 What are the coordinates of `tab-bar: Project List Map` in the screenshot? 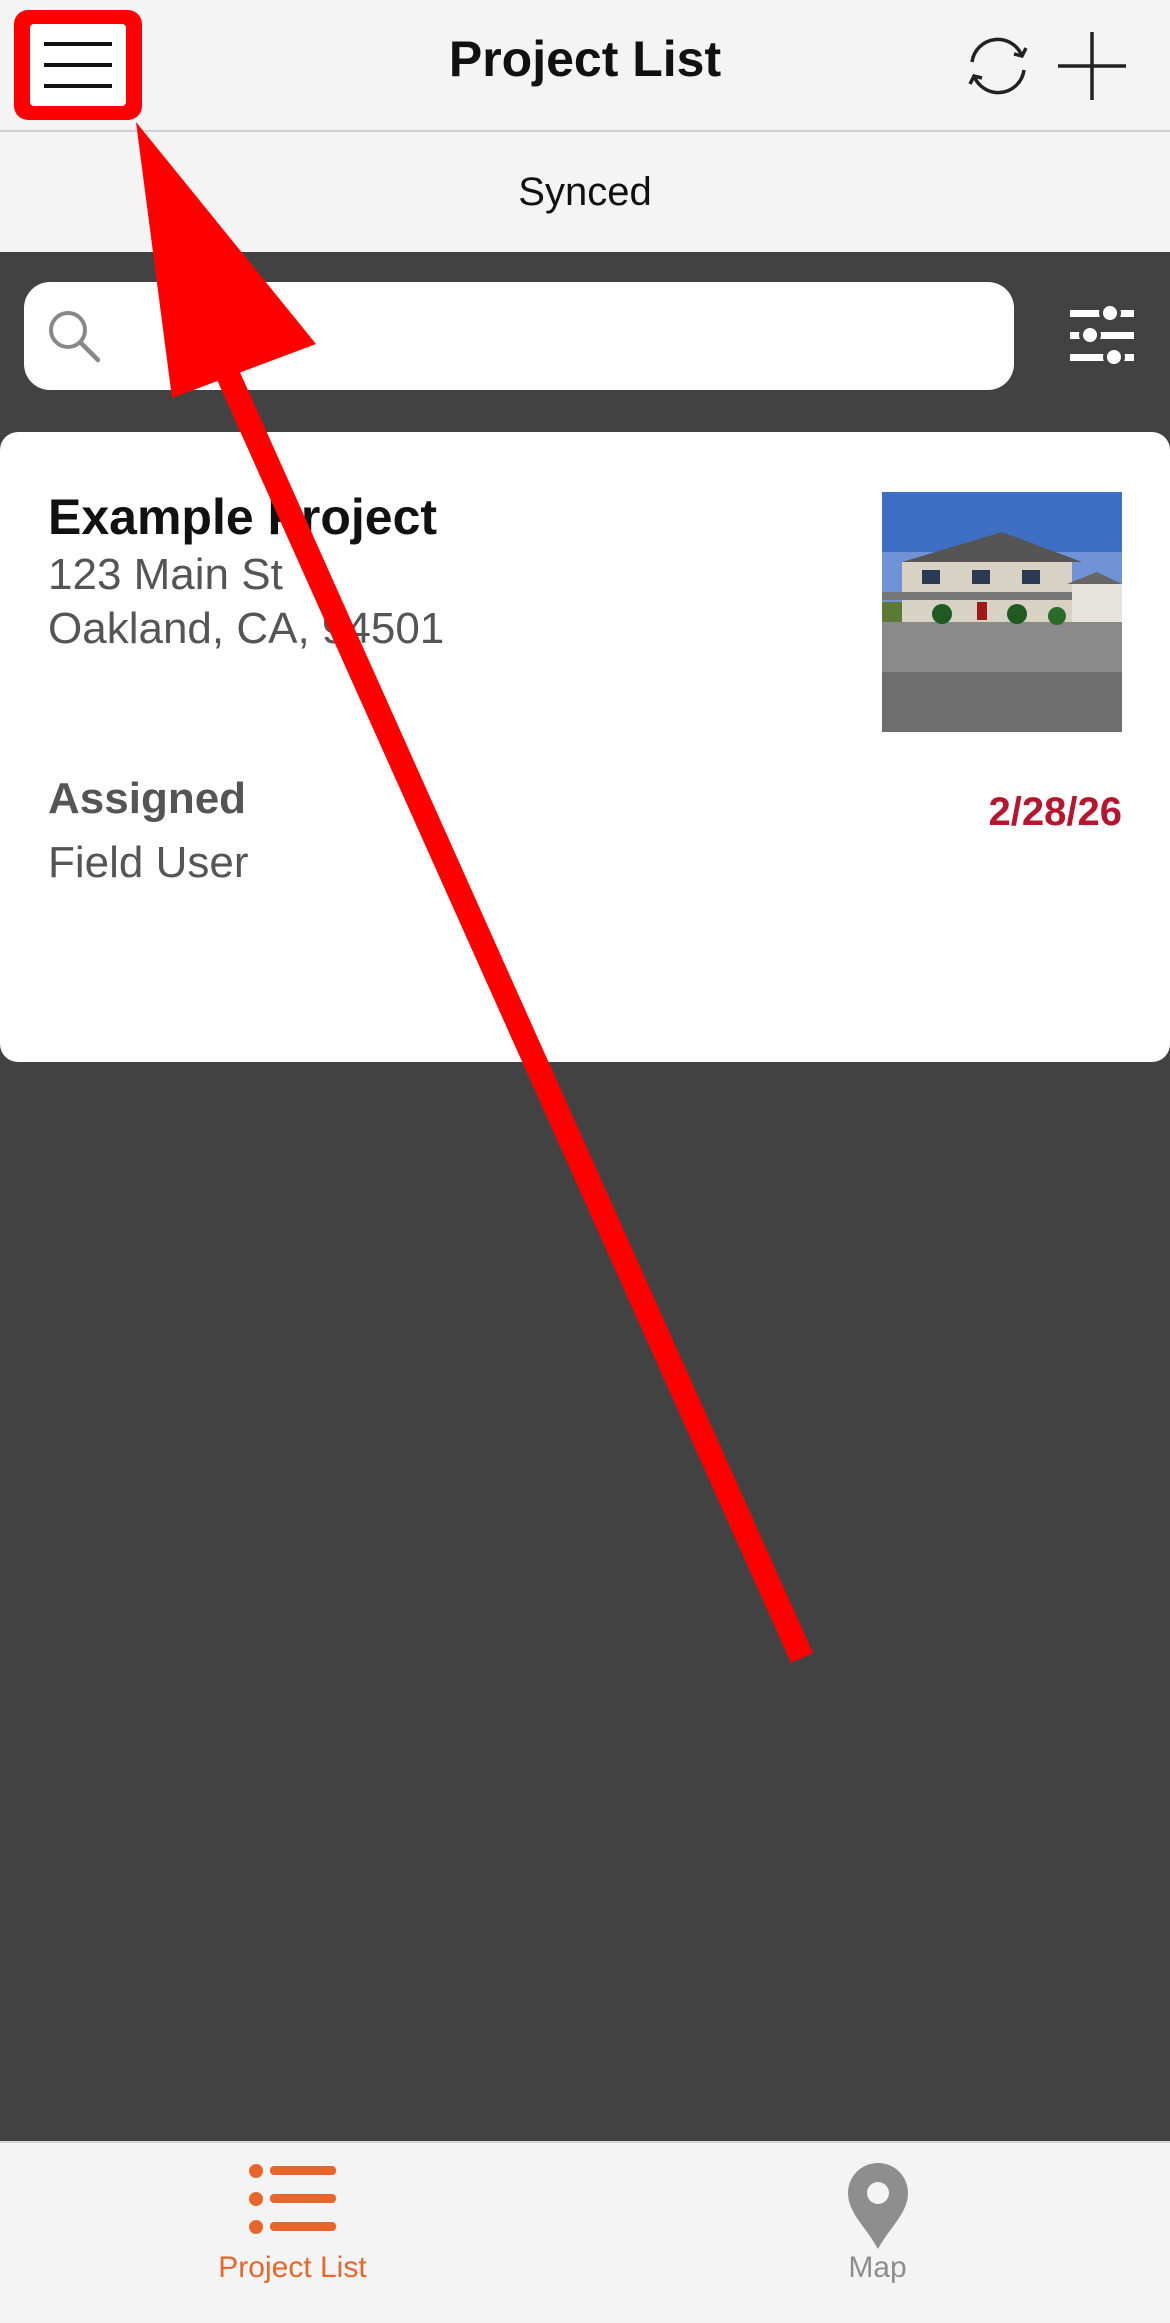 It's located at (585, 2232).